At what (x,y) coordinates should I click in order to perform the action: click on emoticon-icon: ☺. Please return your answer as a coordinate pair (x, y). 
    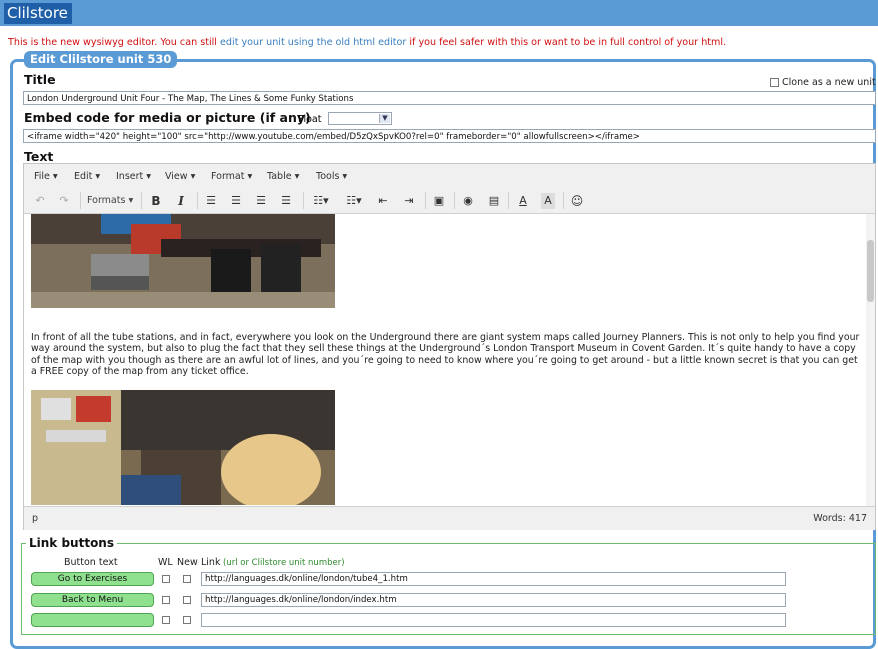
    Looking at the image, I should click on (577, 201).